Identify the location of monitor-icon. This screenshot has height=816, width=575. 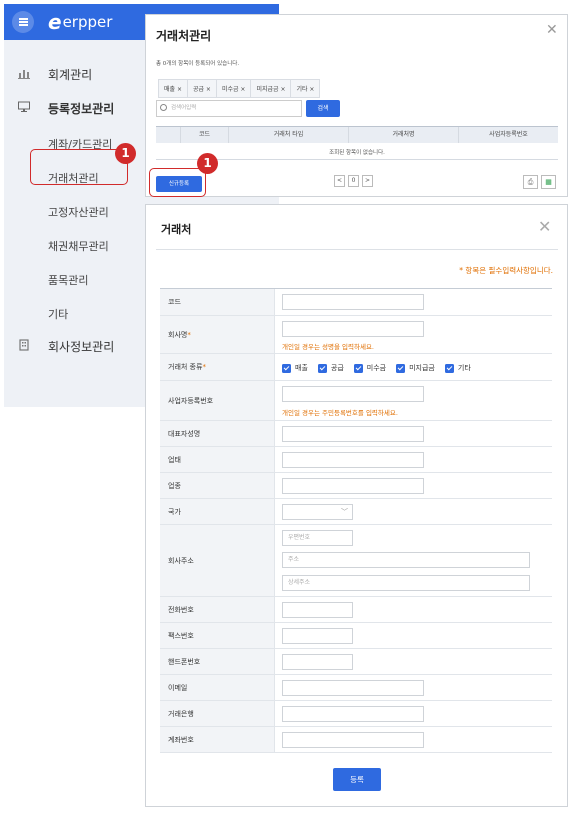
(24, 107).